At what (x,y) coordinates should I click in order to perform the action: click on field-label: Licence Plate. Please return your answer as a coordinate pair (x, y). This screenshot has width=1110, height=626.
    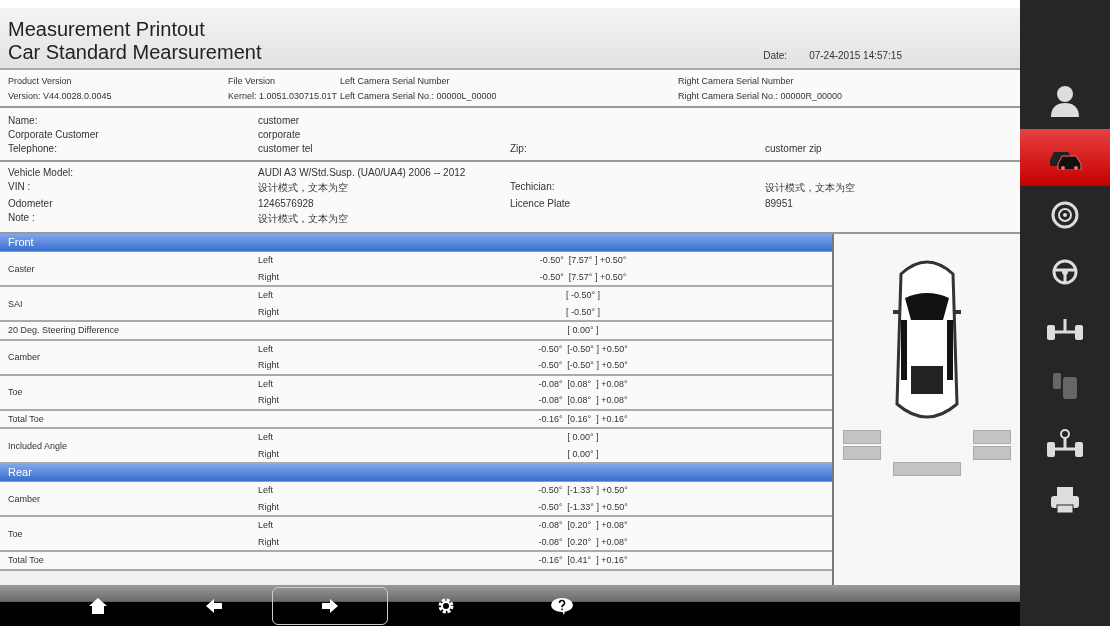
    Looking at the image, I should click on (541, 203).